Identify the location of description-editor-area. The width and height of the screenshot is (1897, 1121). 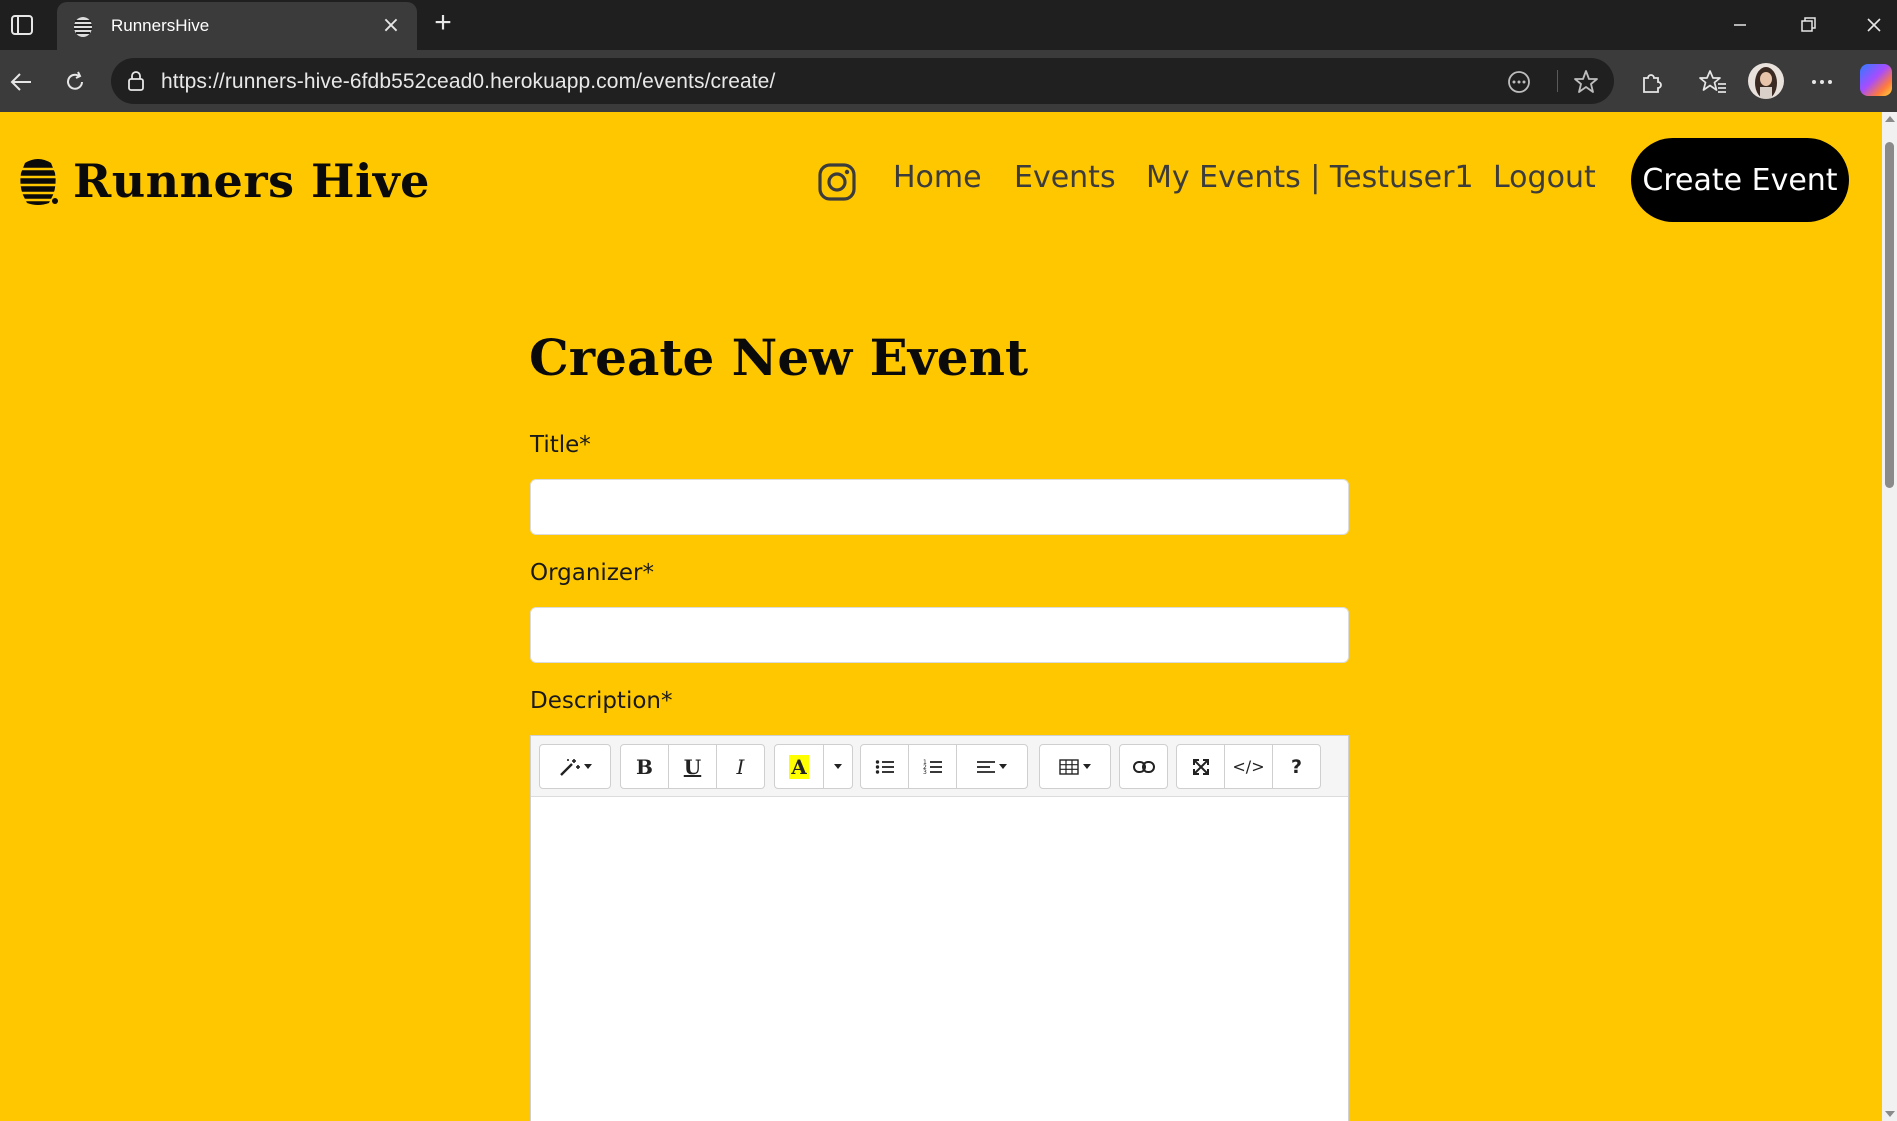
(939, 959).